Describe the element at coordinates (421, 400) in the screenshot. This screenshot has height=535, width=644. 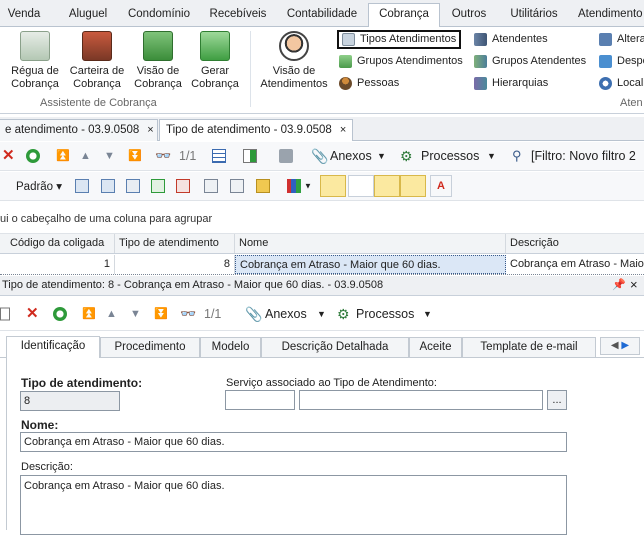
I see `servico-name-field` at that location.